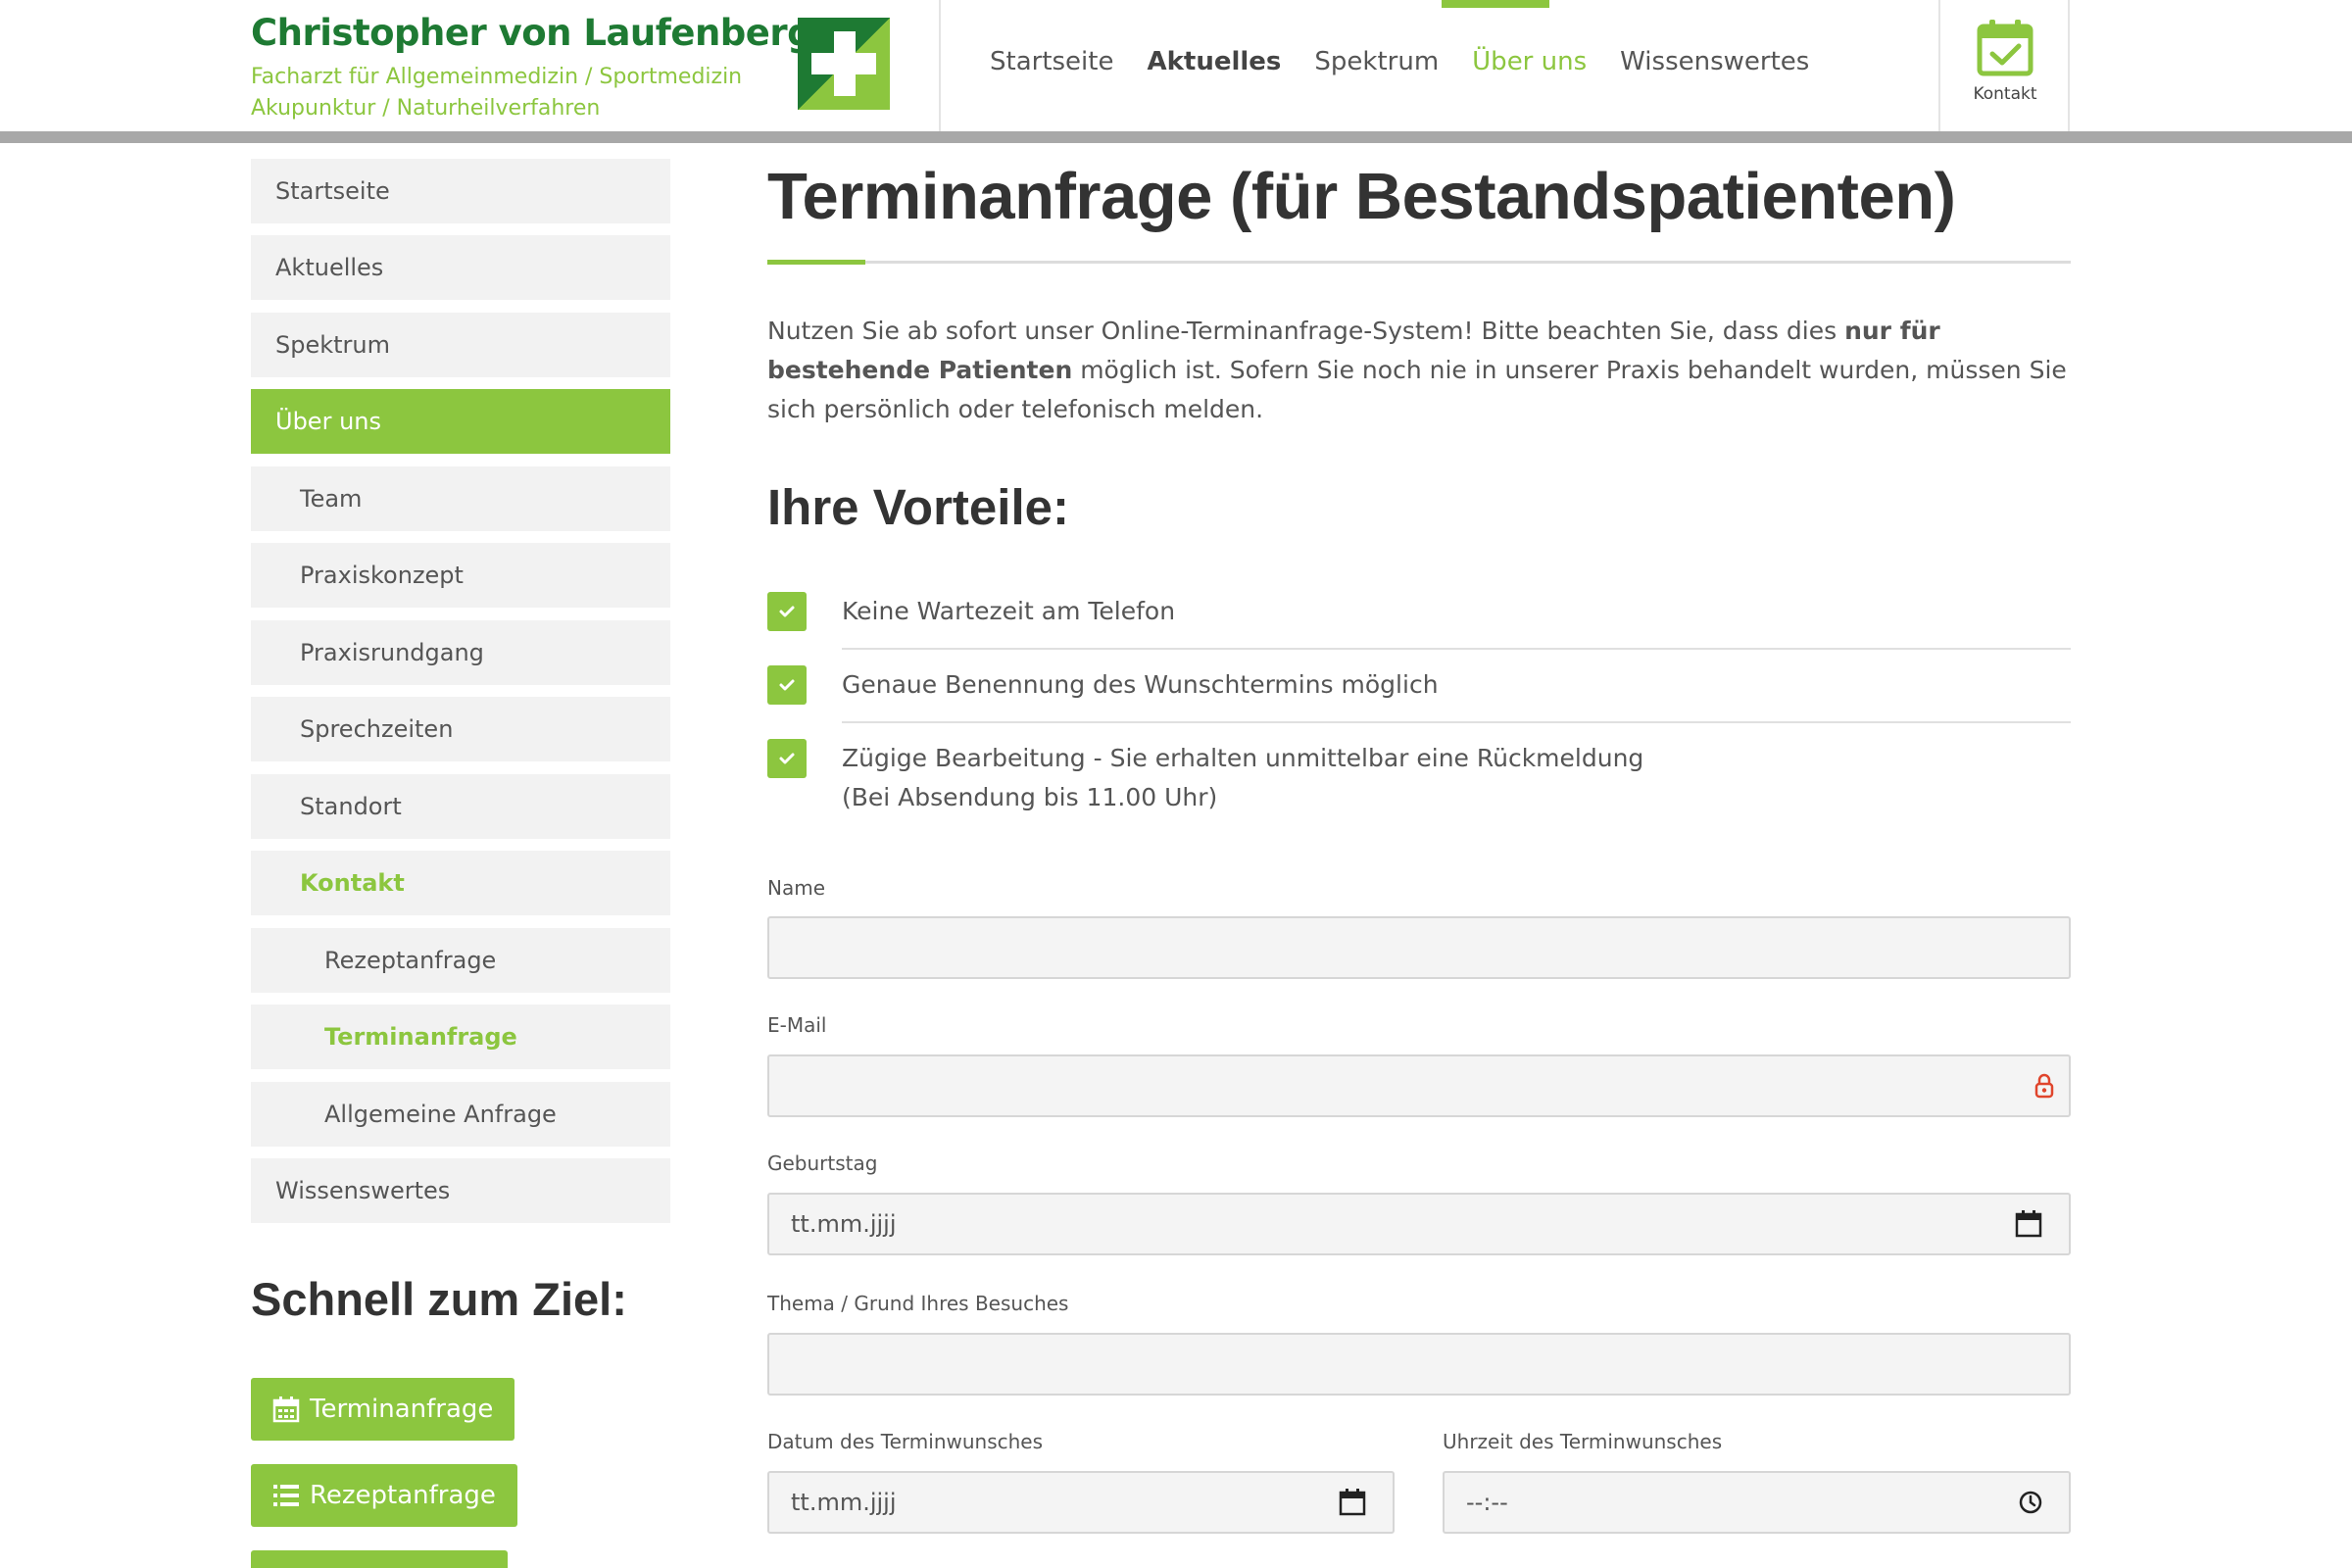 This screenshot has height=1568, width=2352. I want to click on sidebar-item-rezeptanfrage: Rezeptanfrage, so click(460, 960).